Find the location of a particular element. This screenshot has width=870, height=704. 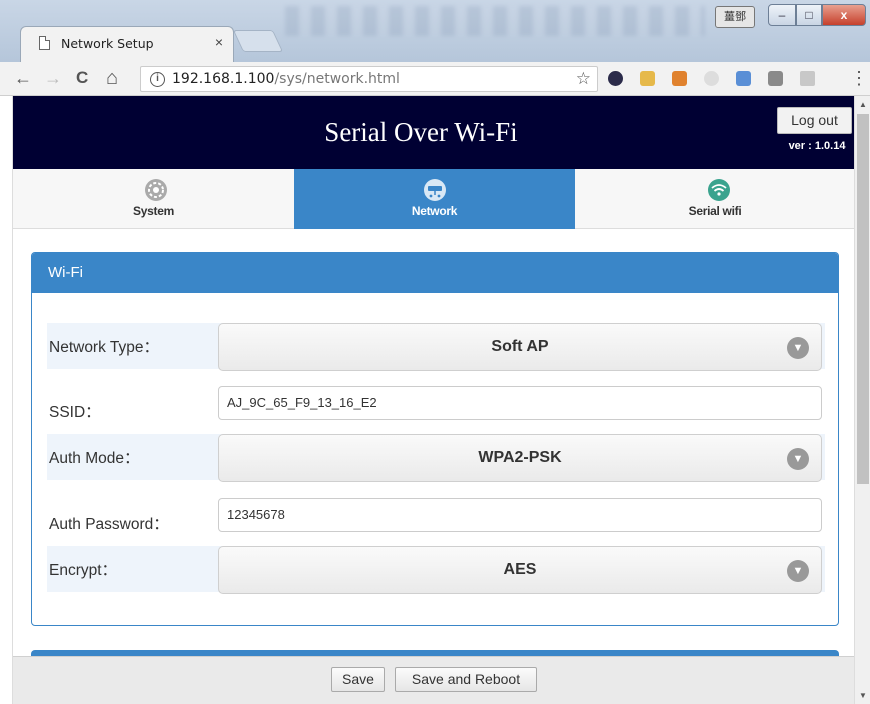

reload-icon: C is located at coordinates (82, 78).